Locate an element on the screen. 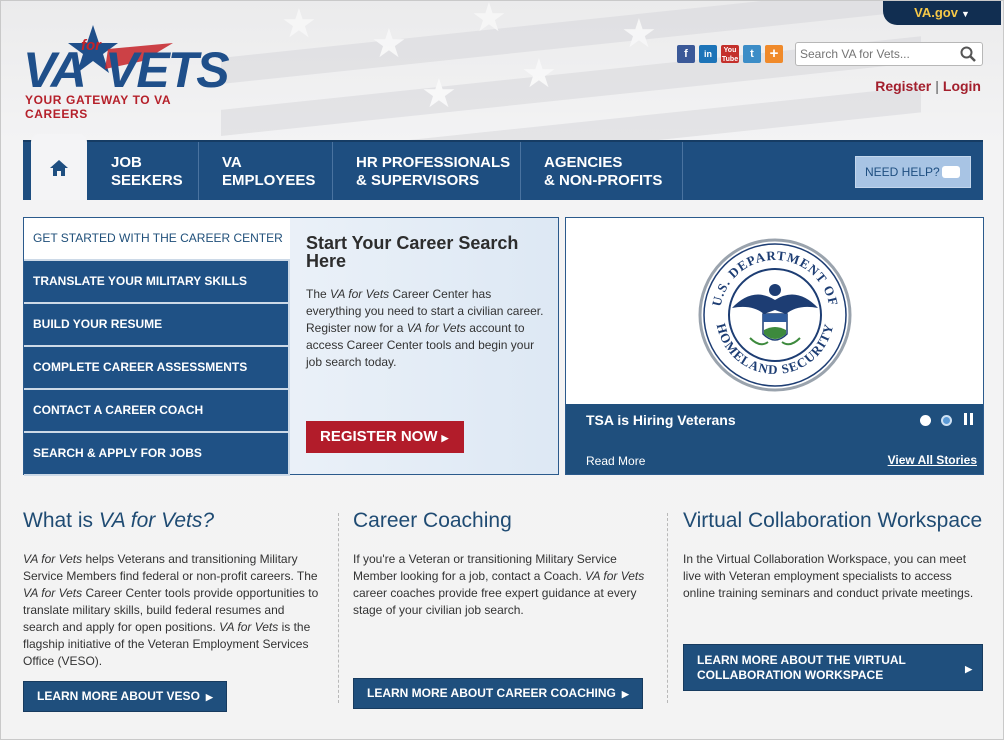 Image resolution: width=1004 pixels, height=740 pixels. nav-job-seekers-line2: SEEKERS is located at coordinates (147, 180).